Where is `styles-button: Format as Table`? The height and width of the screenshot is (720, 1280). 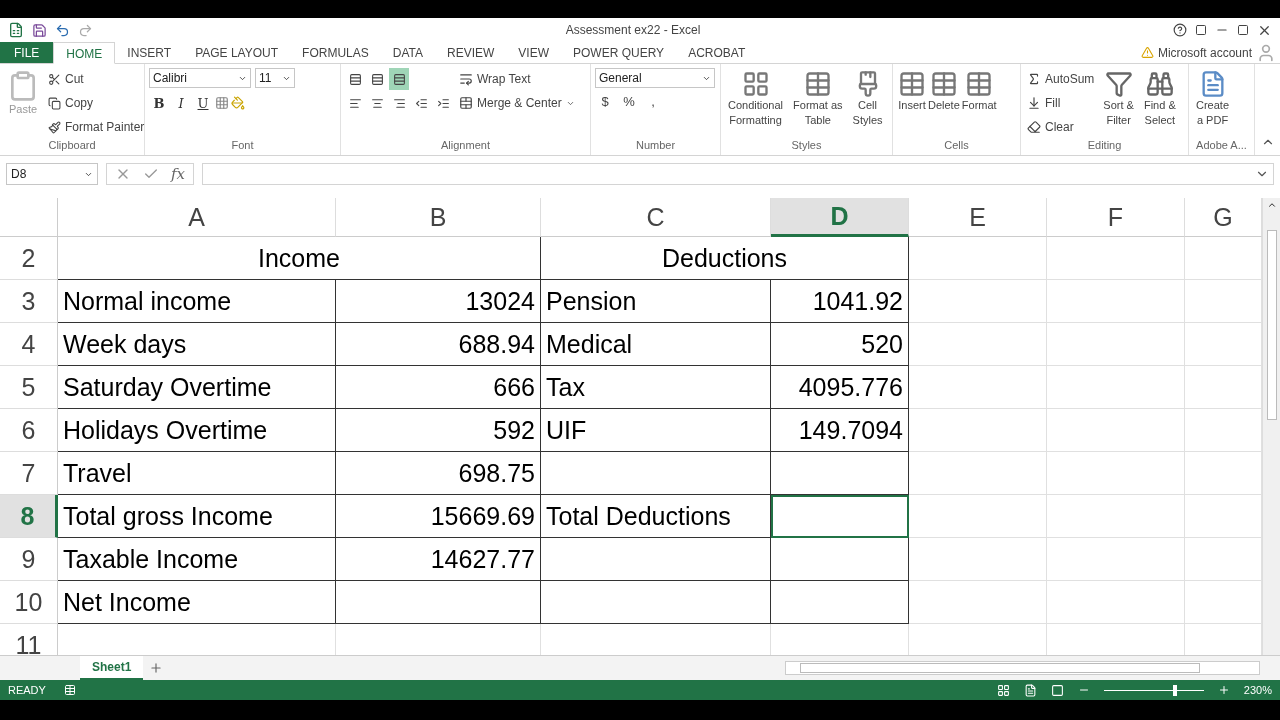
styles-button: Format as Table is located at coordinates (818, 103).